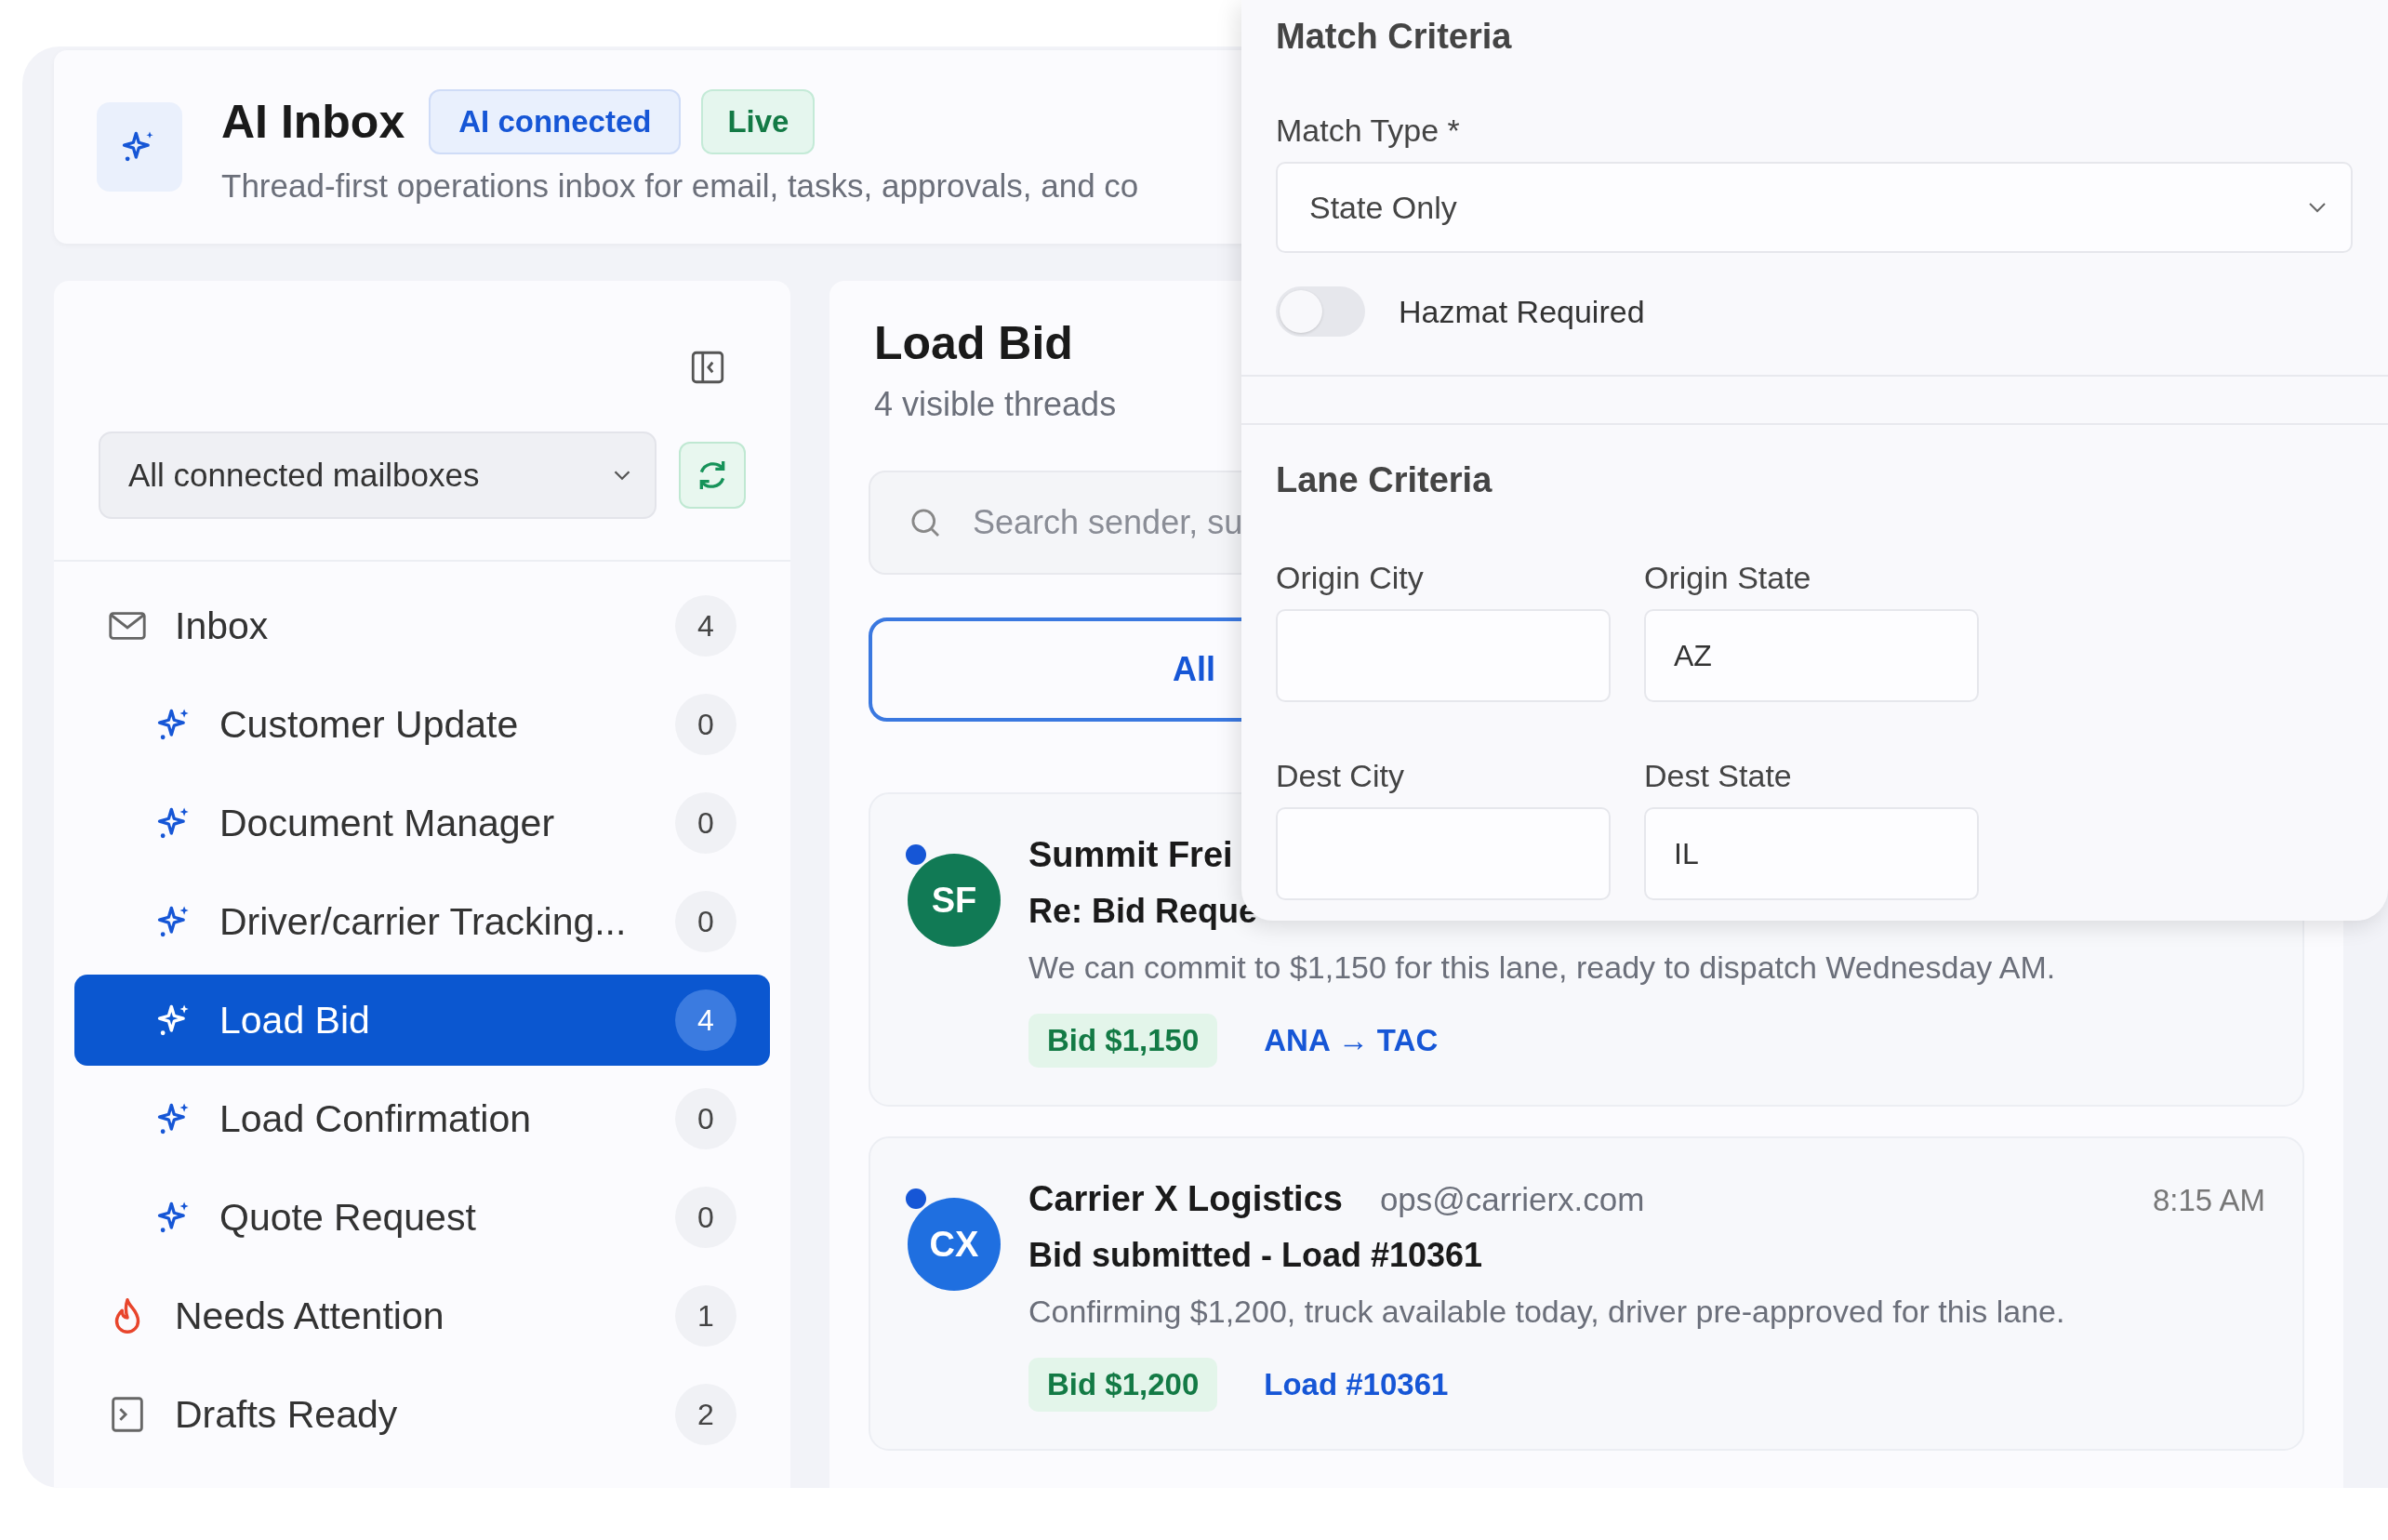 This screenshot has width=2388, height=1540. I want to click on nav-item: Drafts Ready 2, so click(422, 1414).